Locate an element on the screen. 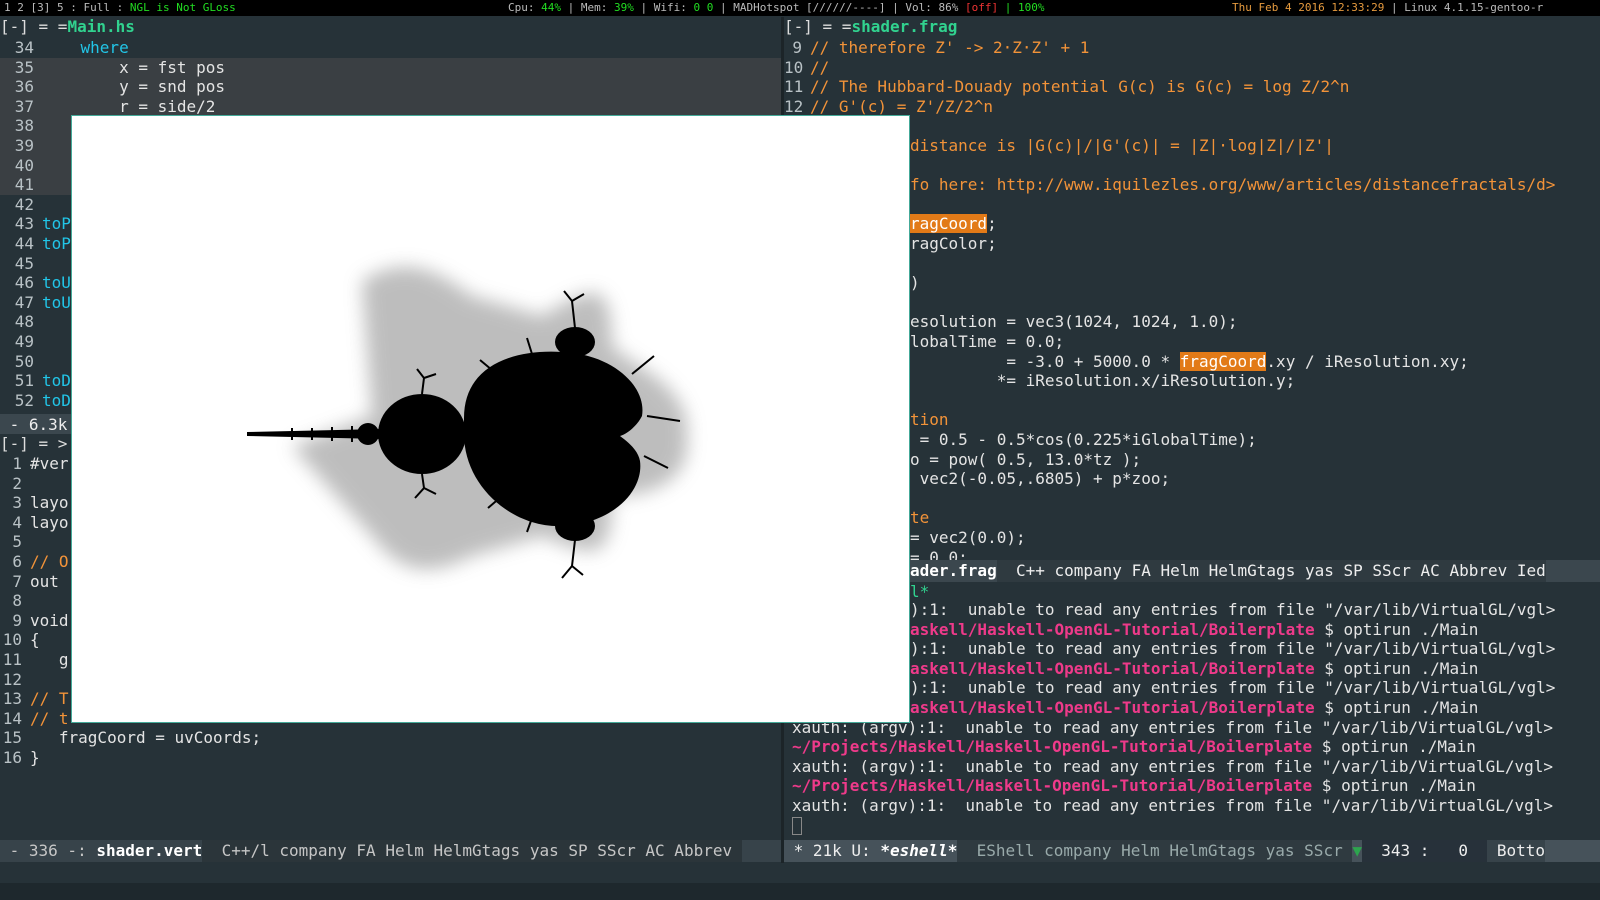  code-line: 1 #ver is located at coordinates (34, 464).